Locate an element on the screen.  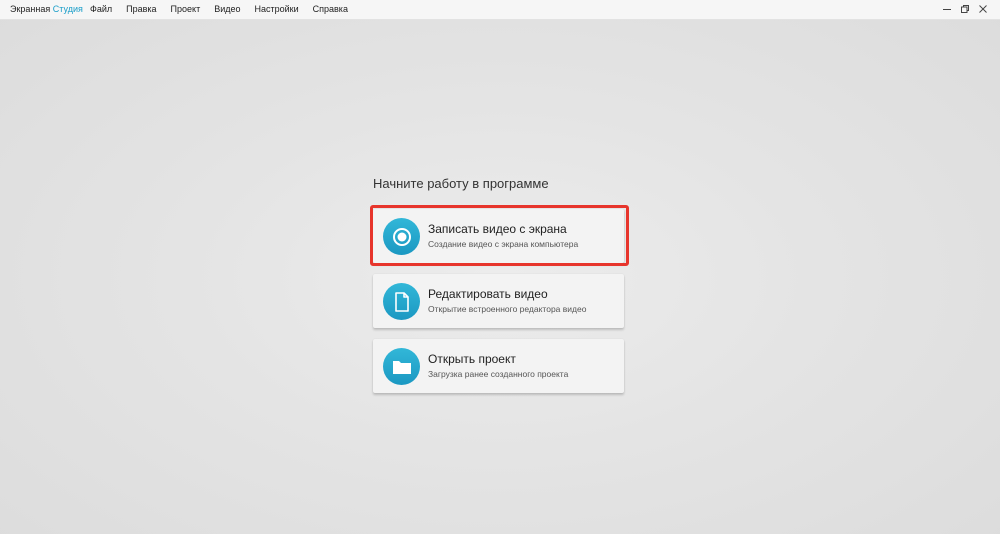
menu-item-edit: Правка is located at coordinates (141, 9).